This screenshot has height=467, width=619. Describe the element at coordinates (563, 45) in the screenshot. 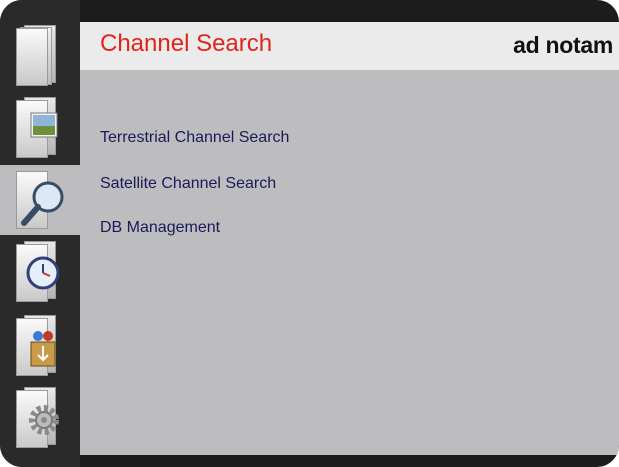

I see `brand-logo: ad notam` at that location.